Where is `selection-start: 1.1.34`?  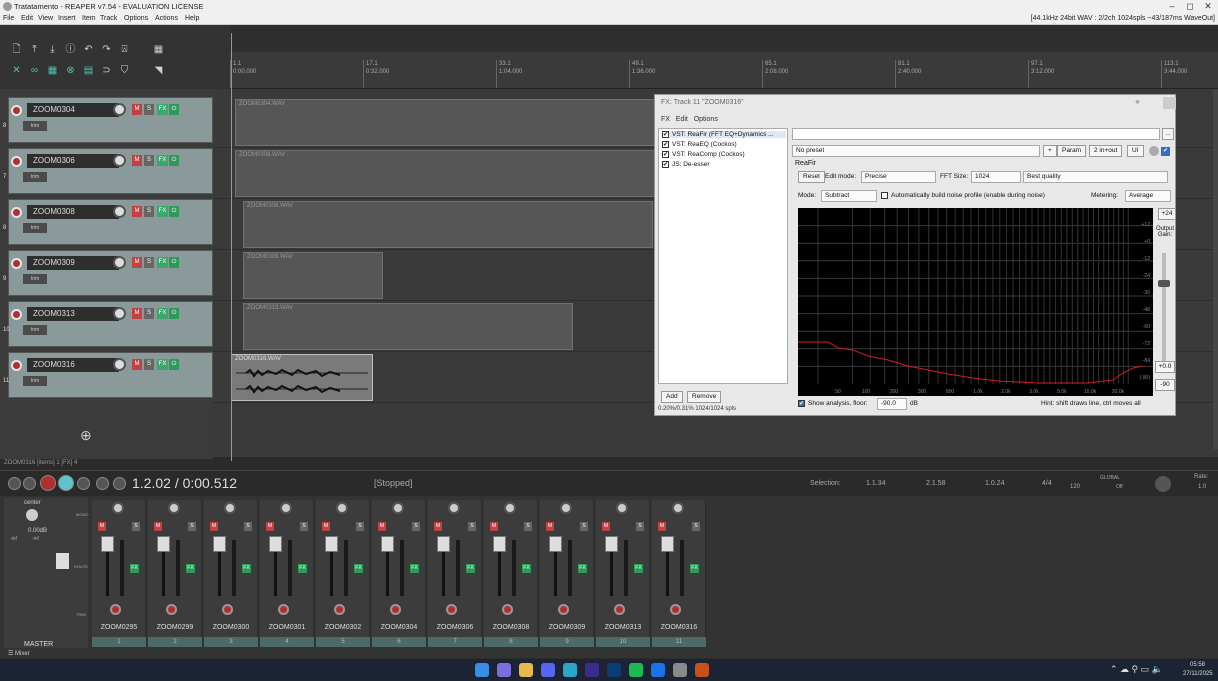 selection-start: 1.1.34 is located at coordinates (875, 483).